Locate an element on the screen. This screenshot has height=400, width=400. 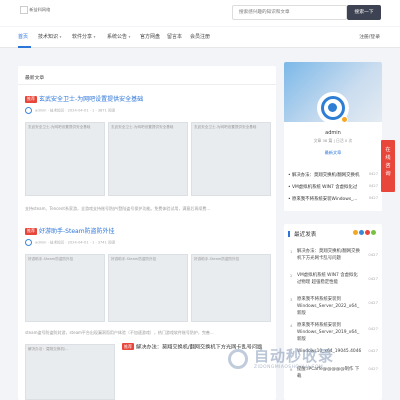
item-text: VM虚拟机系统 WIN7 含虚拟化过物理 超强稳定性能 is located at coordinates (327, 279).